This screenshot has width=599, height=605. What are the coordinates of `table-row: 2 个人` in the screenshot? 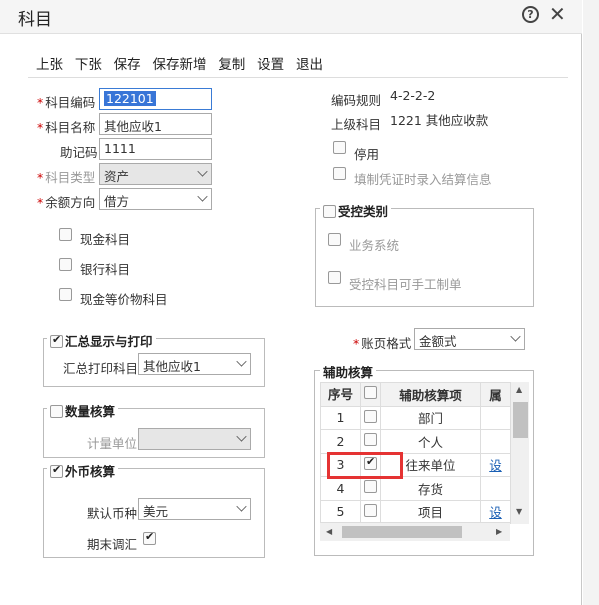 It's located at (415, 441).